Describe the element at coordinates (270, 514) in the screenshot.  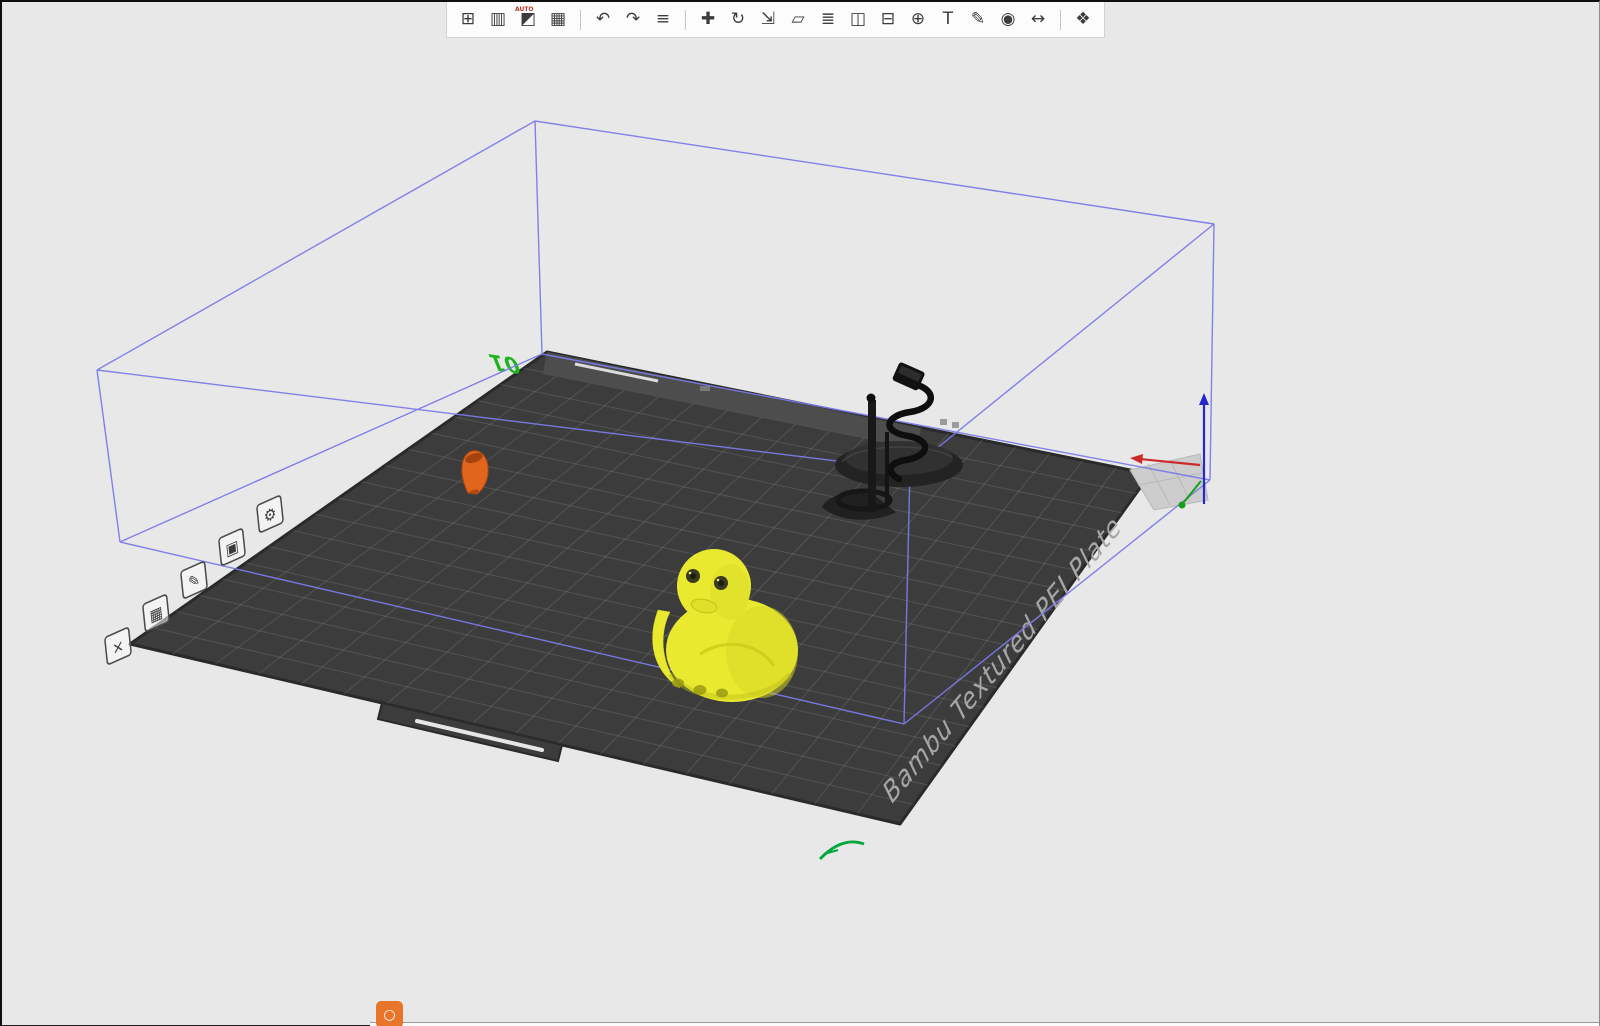
I see `plate-plate-settings-icon: ⚙` at that location.